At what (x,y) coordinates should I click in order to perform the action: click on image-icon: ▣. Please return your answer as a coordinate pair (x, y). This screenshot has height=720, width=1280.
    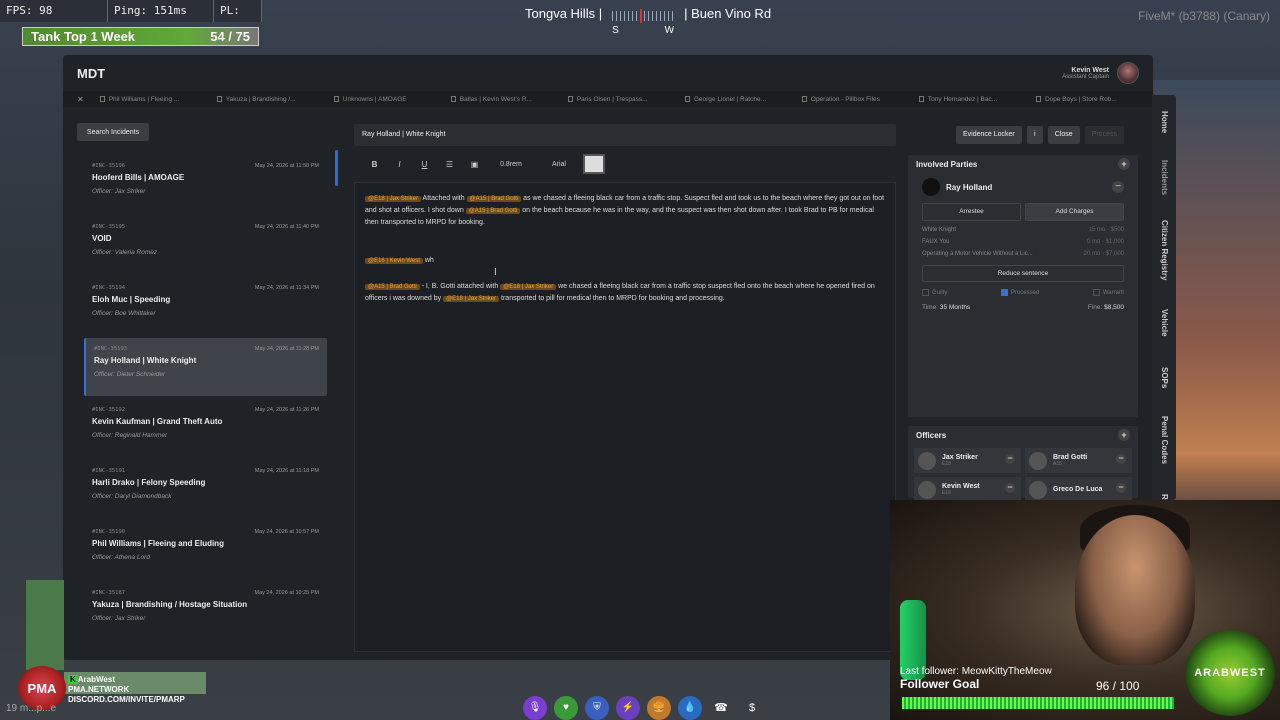
    Looking at the image, I should click on (474, 164).